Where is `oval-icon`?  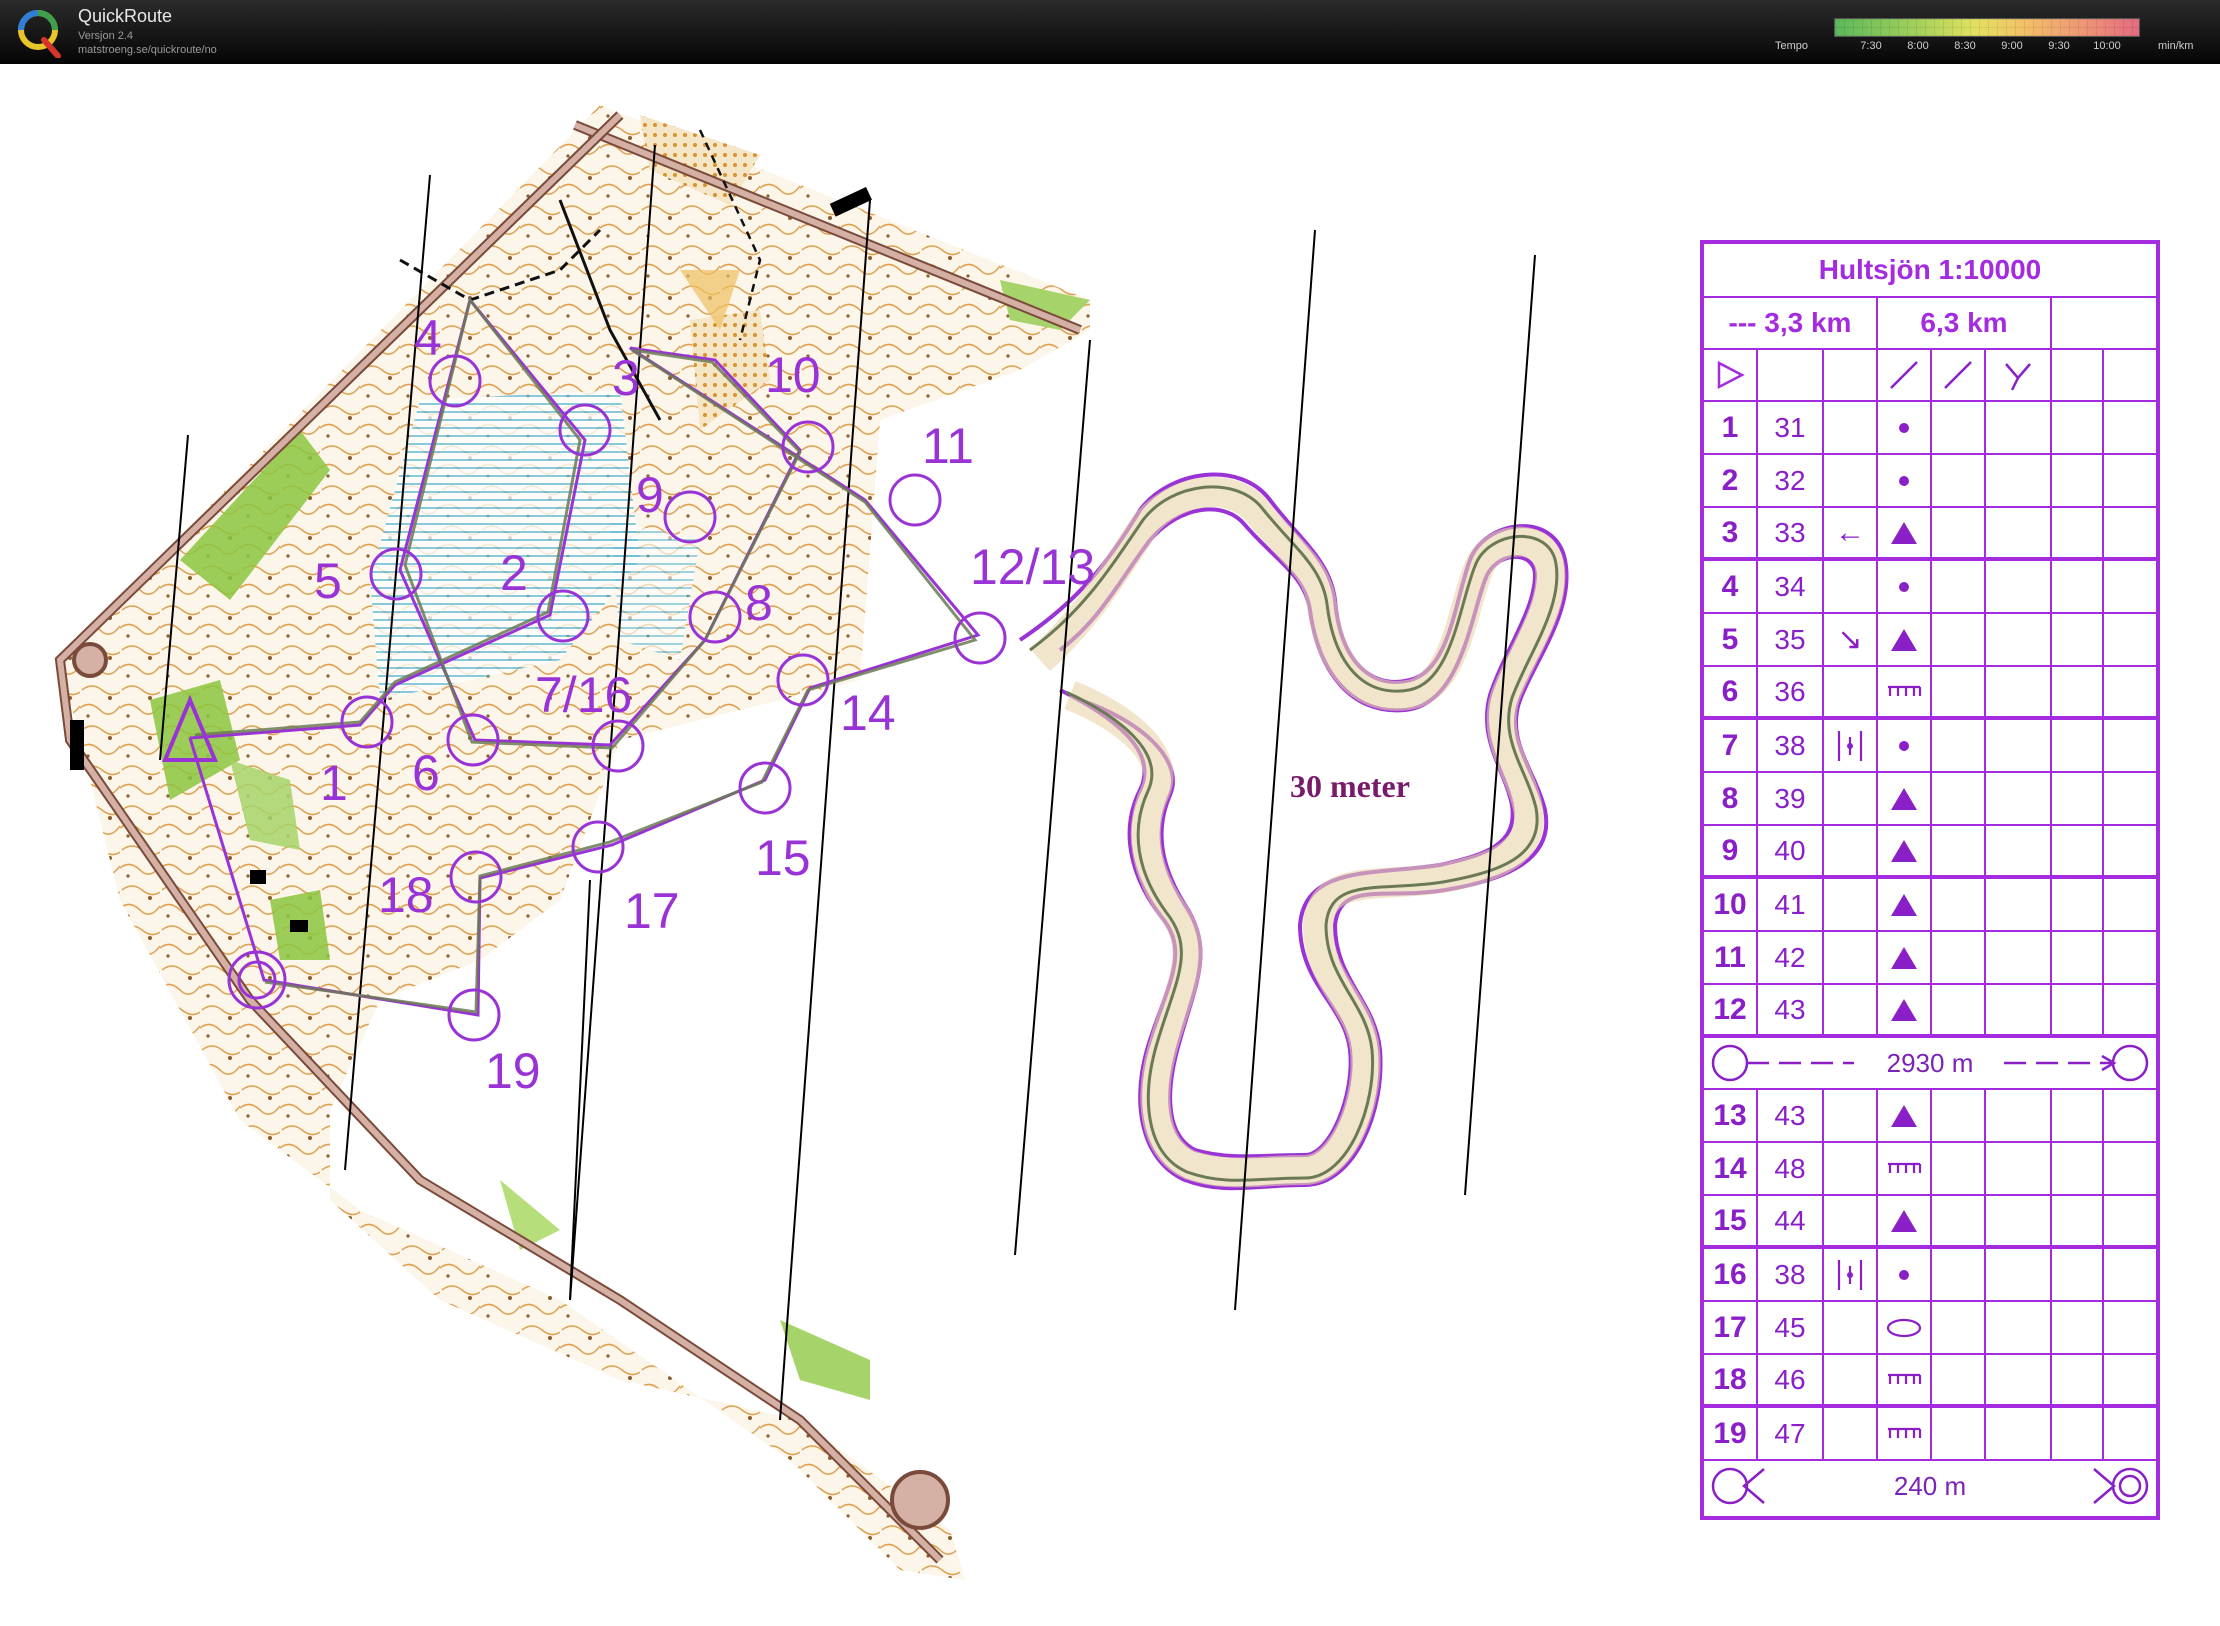
oval-icon is located at coordinates (1903, 1327).